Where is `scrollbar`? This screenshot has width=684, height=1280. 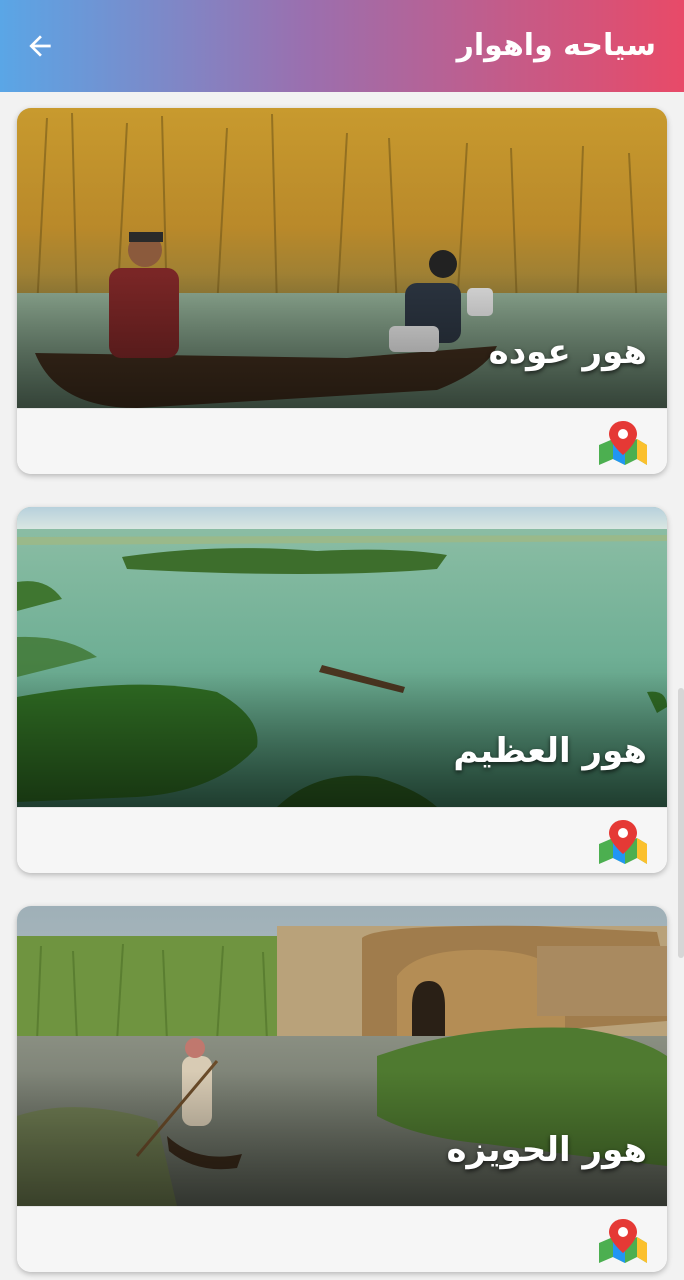
scrollbar is located at coordinates (681, 823).